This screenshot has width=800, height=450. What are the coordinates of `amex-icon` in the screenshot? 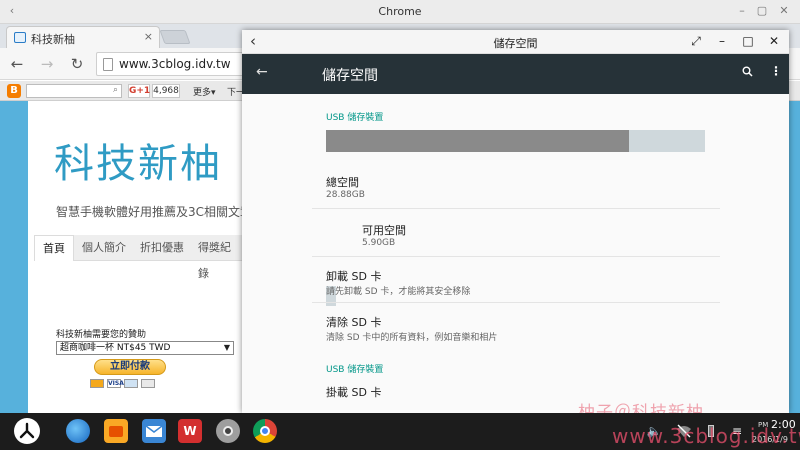 It's located at (131, 383).